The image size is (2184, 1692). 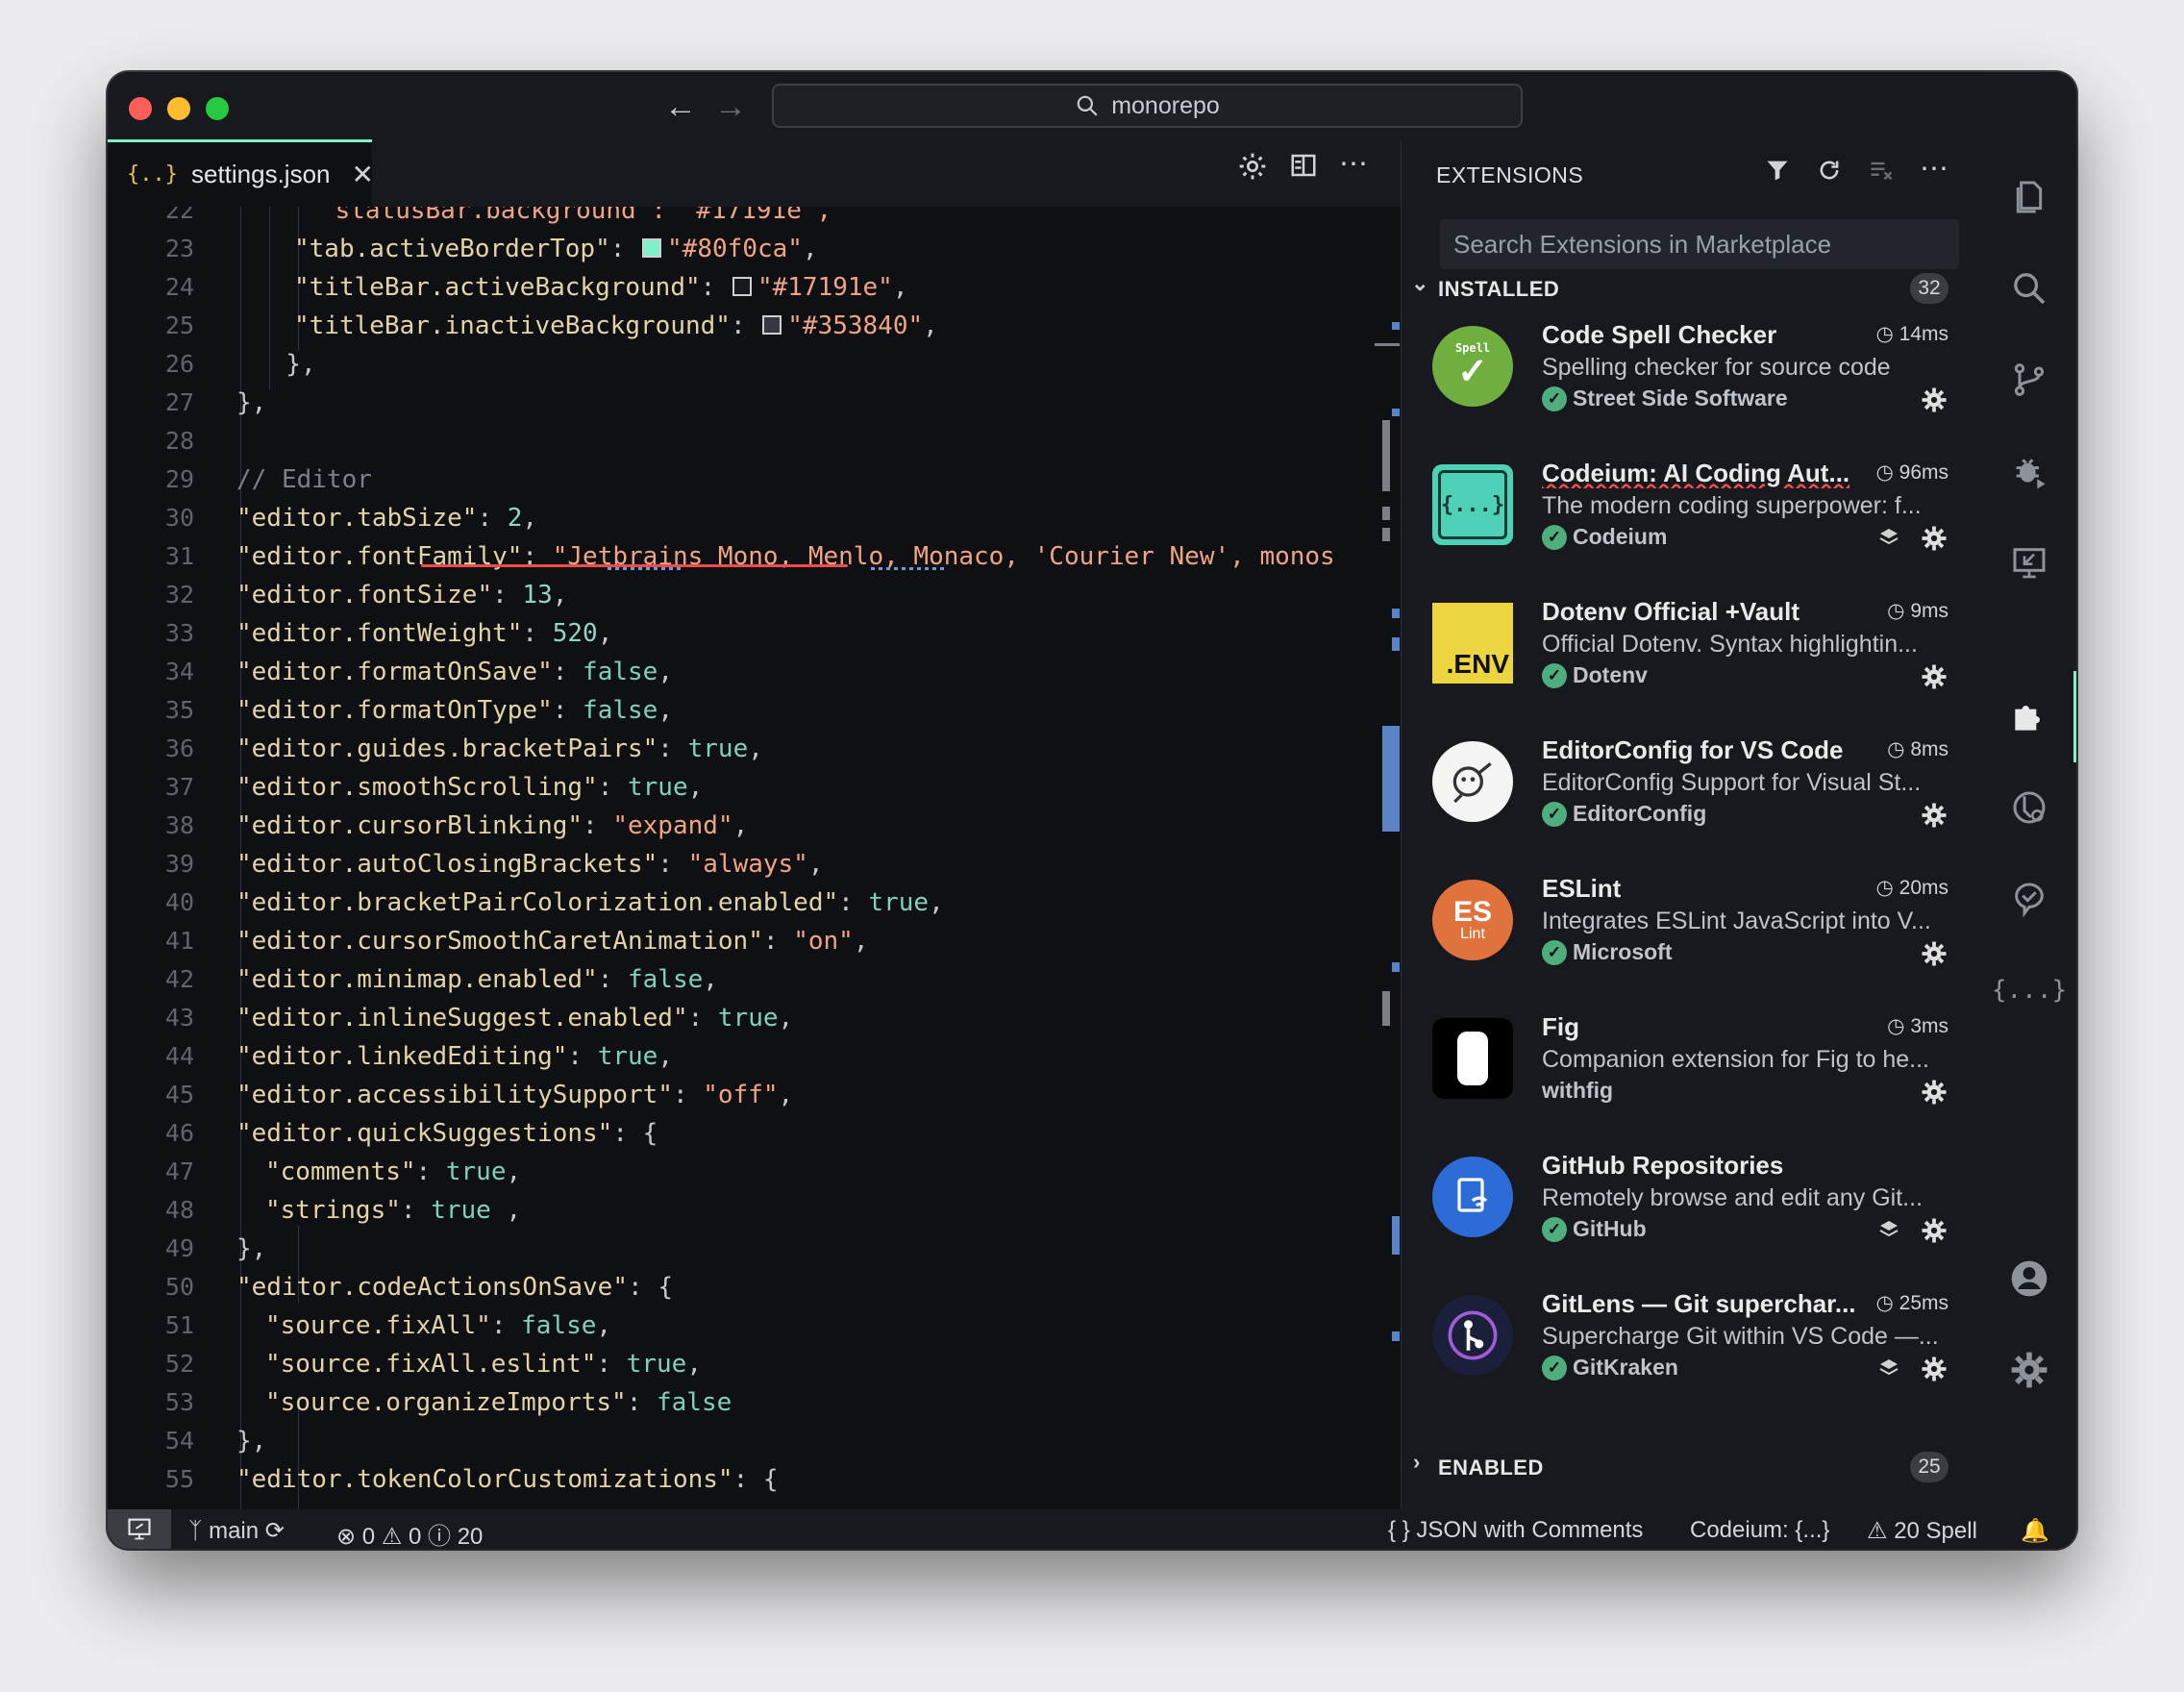 I want to click on json-value: "#353840", so click(x=856, y=325).